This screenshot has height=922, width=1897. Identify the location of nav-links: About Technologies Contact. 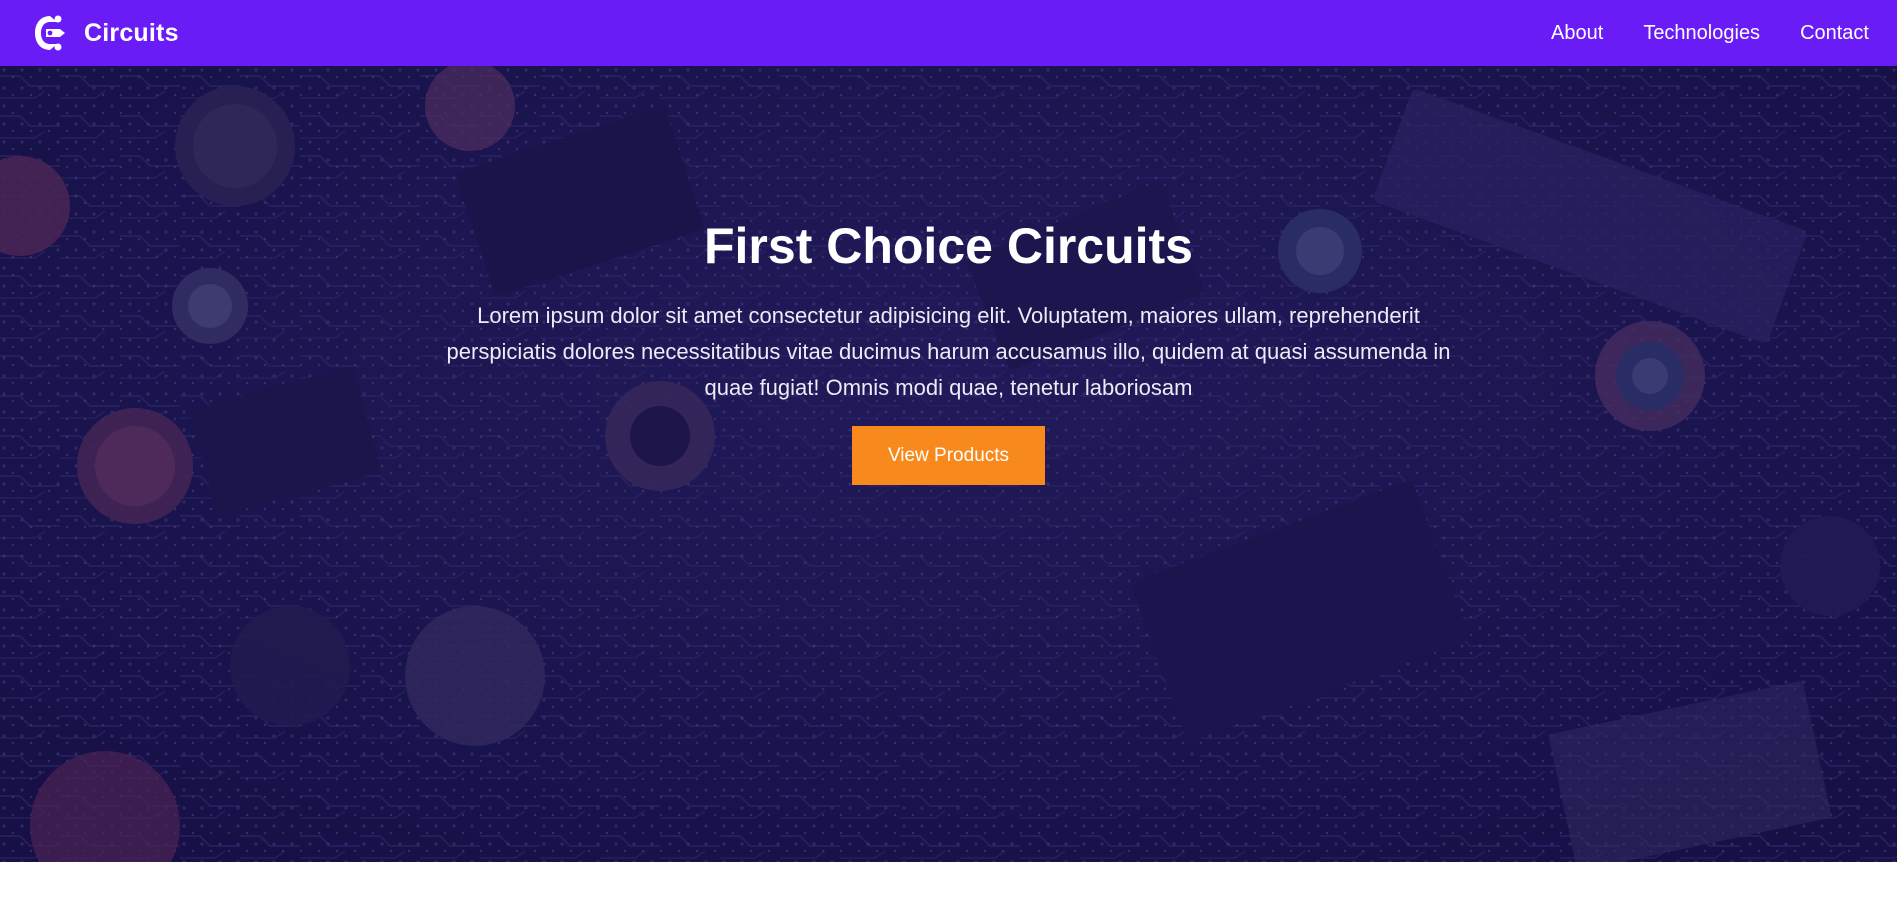
(1710, 33).